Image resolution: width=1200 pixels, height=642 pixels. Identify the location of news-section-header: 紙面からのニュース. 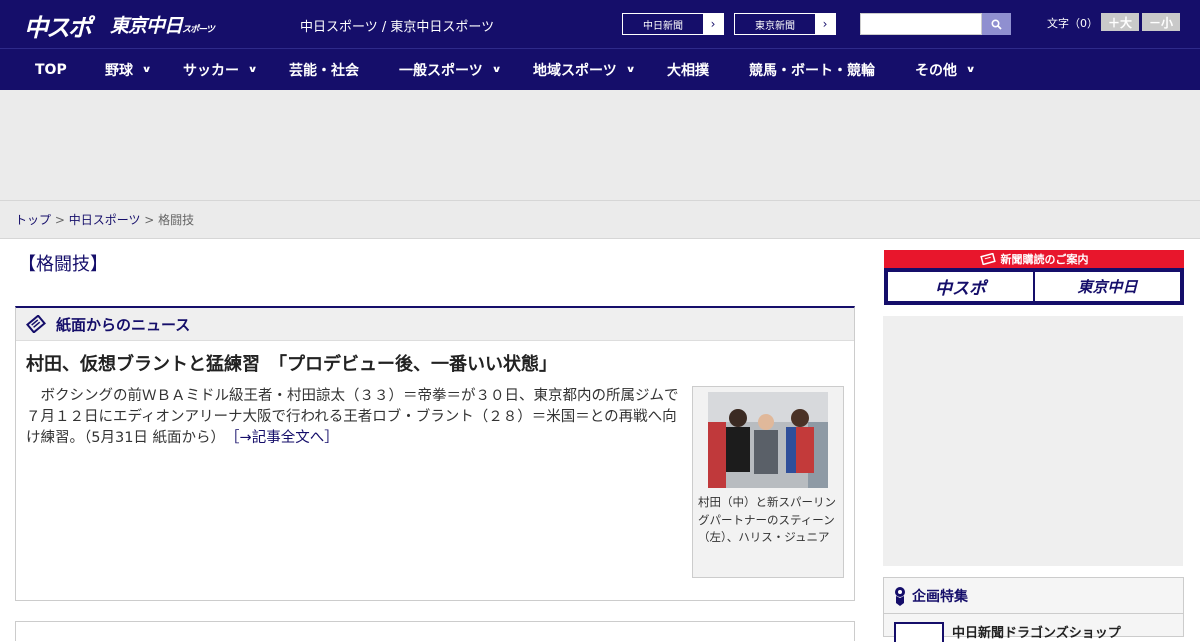
(435, 324).